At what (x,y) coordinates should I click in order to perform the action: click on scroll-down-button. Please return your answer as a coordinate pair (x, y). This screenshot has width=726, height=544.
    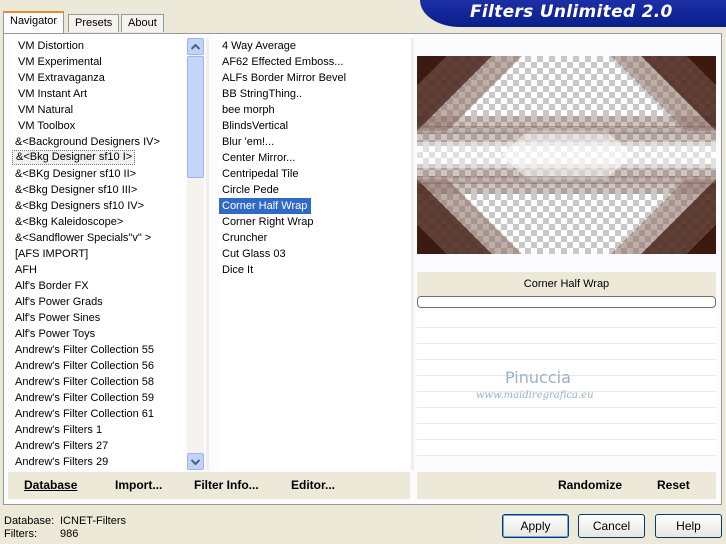
    Looking at the image, I should click on (195, 461).